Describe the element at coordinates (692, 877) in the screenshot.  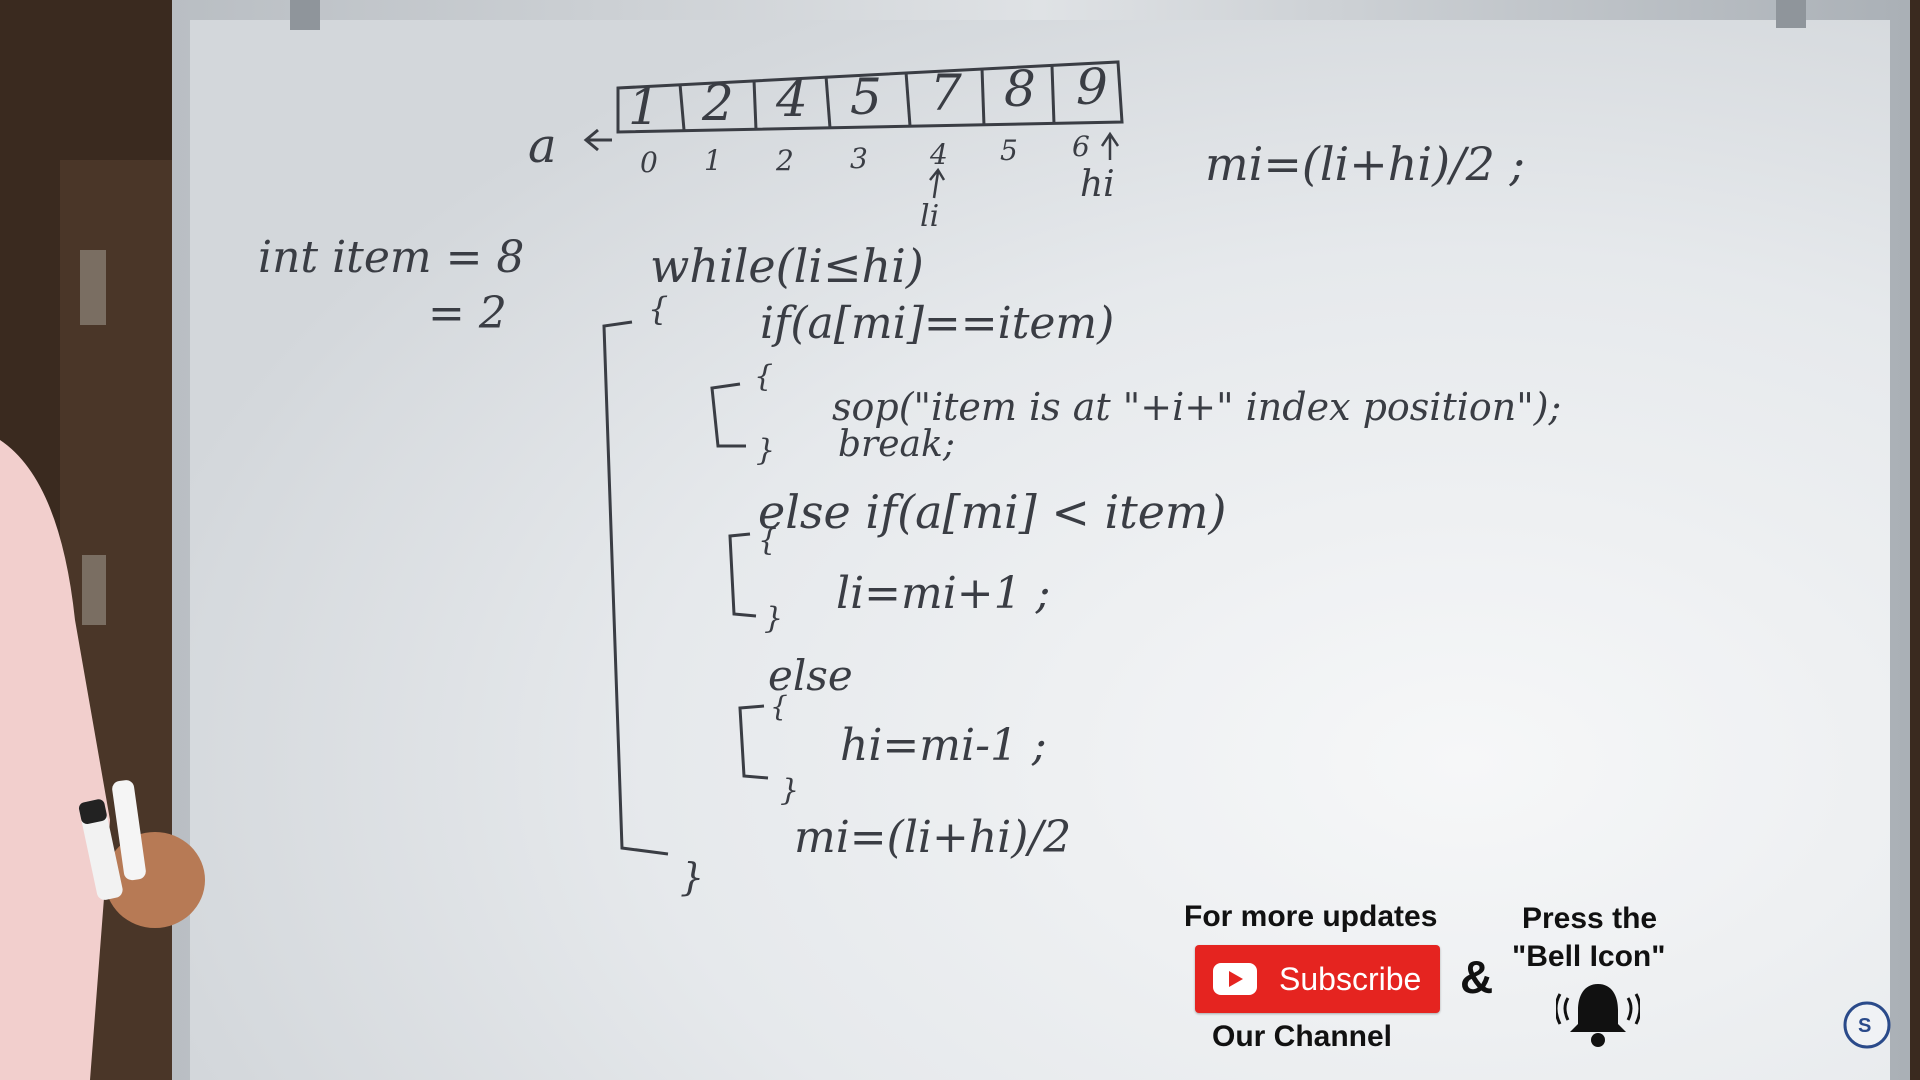
I see `while-close-brace: }` at that location.